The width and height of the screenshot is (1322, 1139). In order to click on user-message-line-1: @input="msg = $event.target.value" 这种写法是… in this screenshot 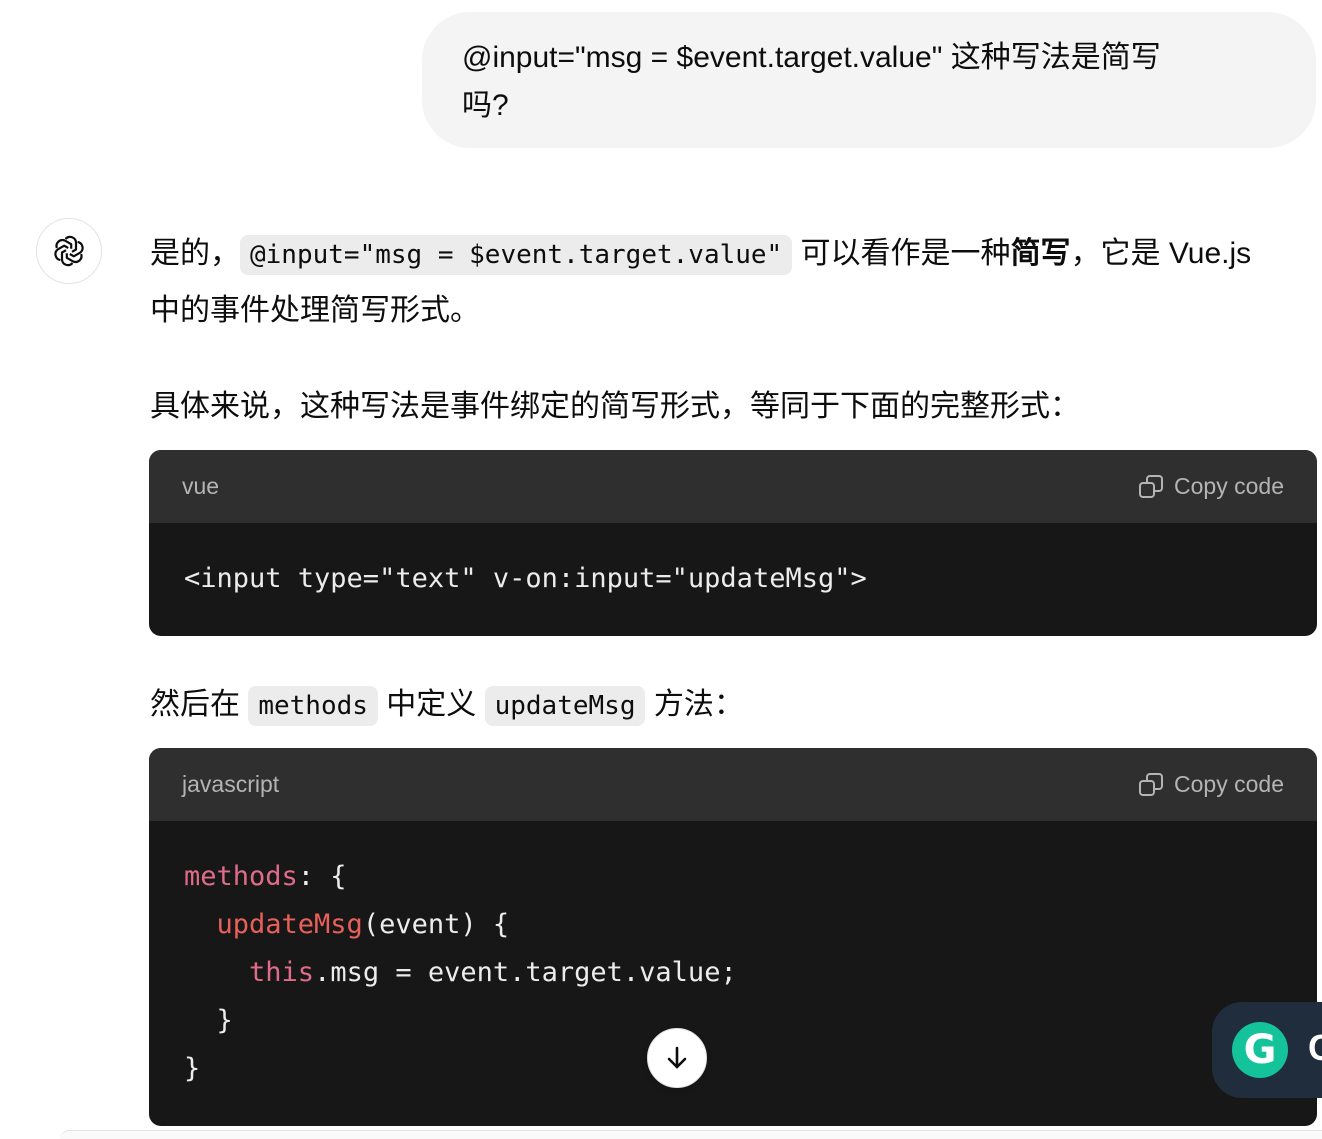, I will do `click(811, 57)`.